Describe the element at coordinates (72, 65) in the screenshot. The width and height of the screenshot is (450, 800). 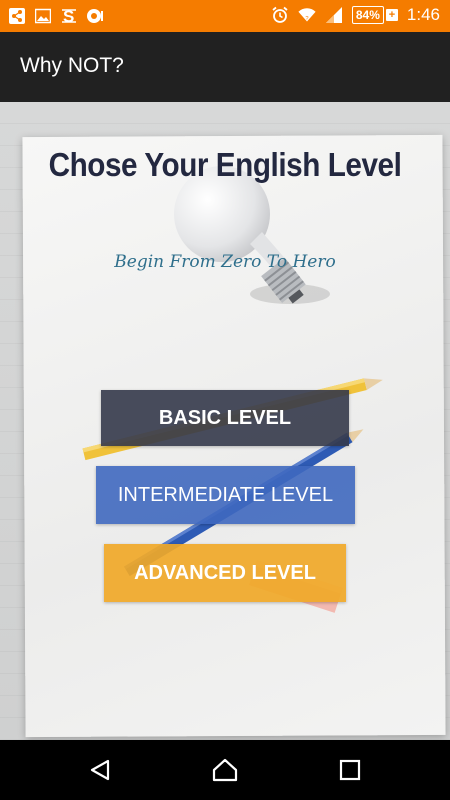
I see `app-title: Why NOT?` at that location.